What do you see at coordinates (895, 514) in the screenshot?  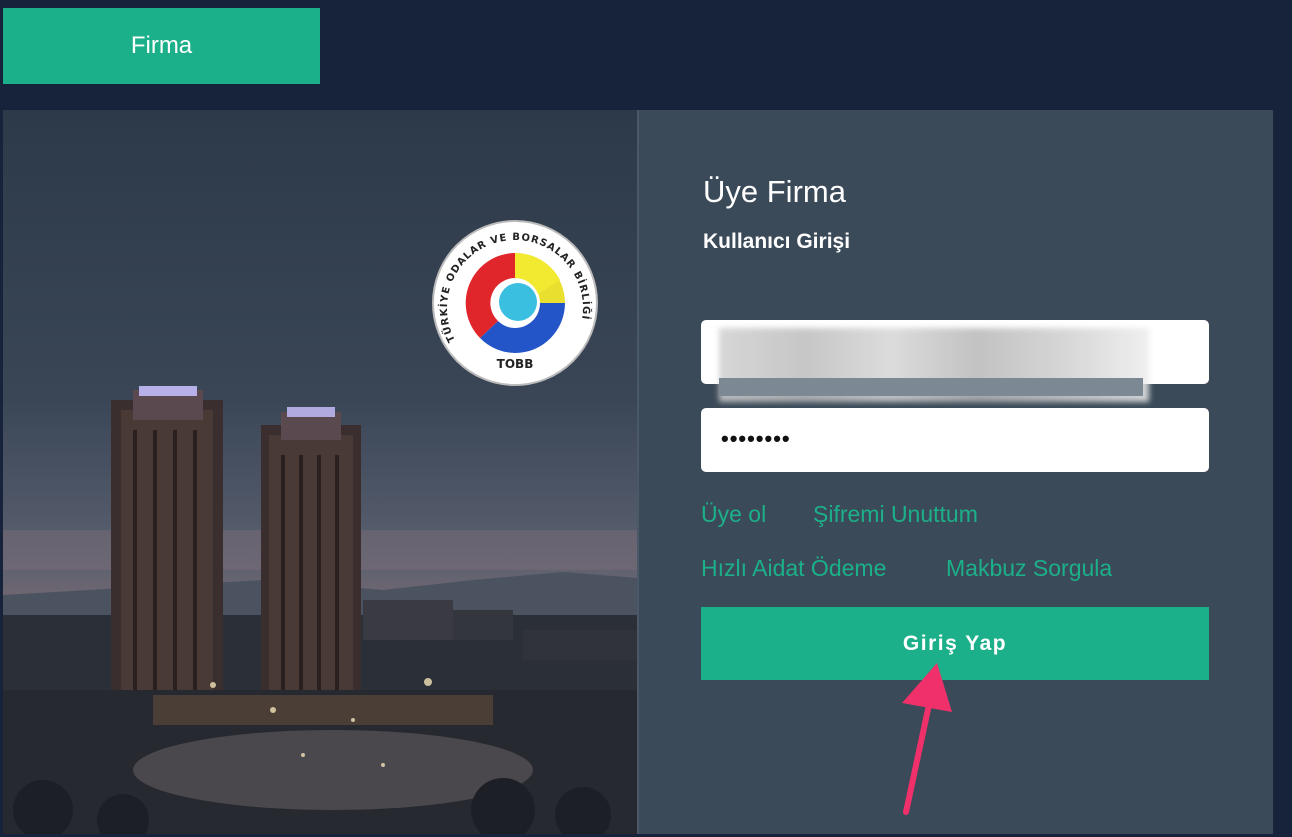 I see `forgot-password-link: Şifremi Unuttum` at bounding box center [895, 514].